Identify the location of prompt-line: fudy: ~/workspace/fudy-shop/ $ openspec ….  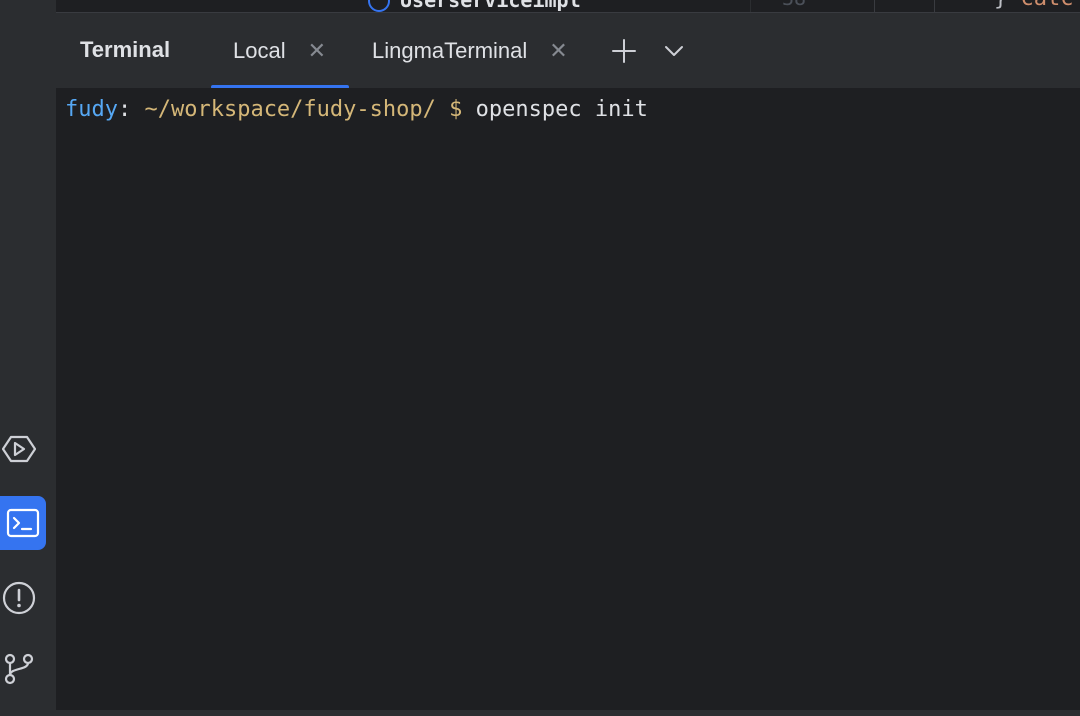
(356, 110).